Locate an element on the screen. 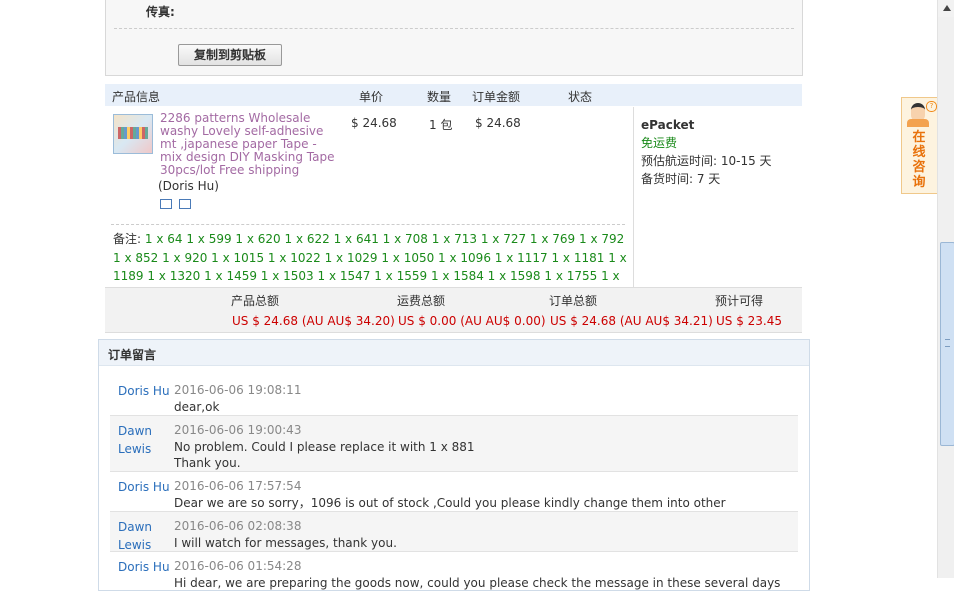 This screenshot has width=954, height=592. message-item: Doris Hu 2016-06-06 19:08:11 dear,ok is located at coordinates (454, 396).